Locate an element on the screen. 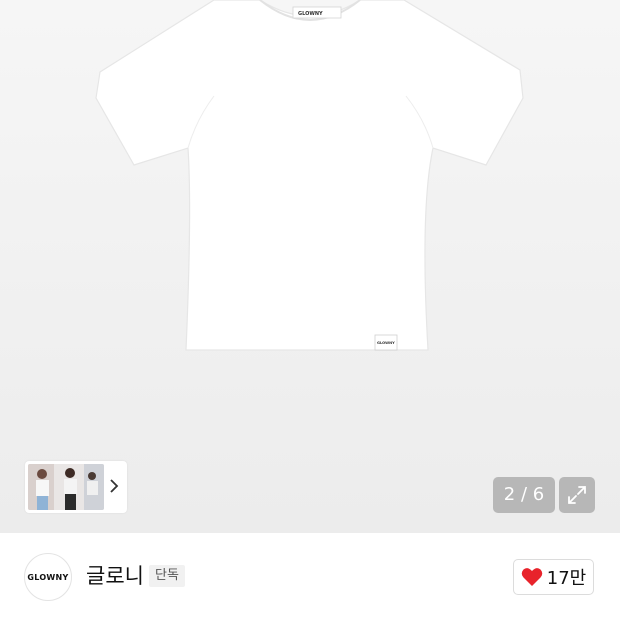  thumbnail-image is located at coordinates (66, 487).